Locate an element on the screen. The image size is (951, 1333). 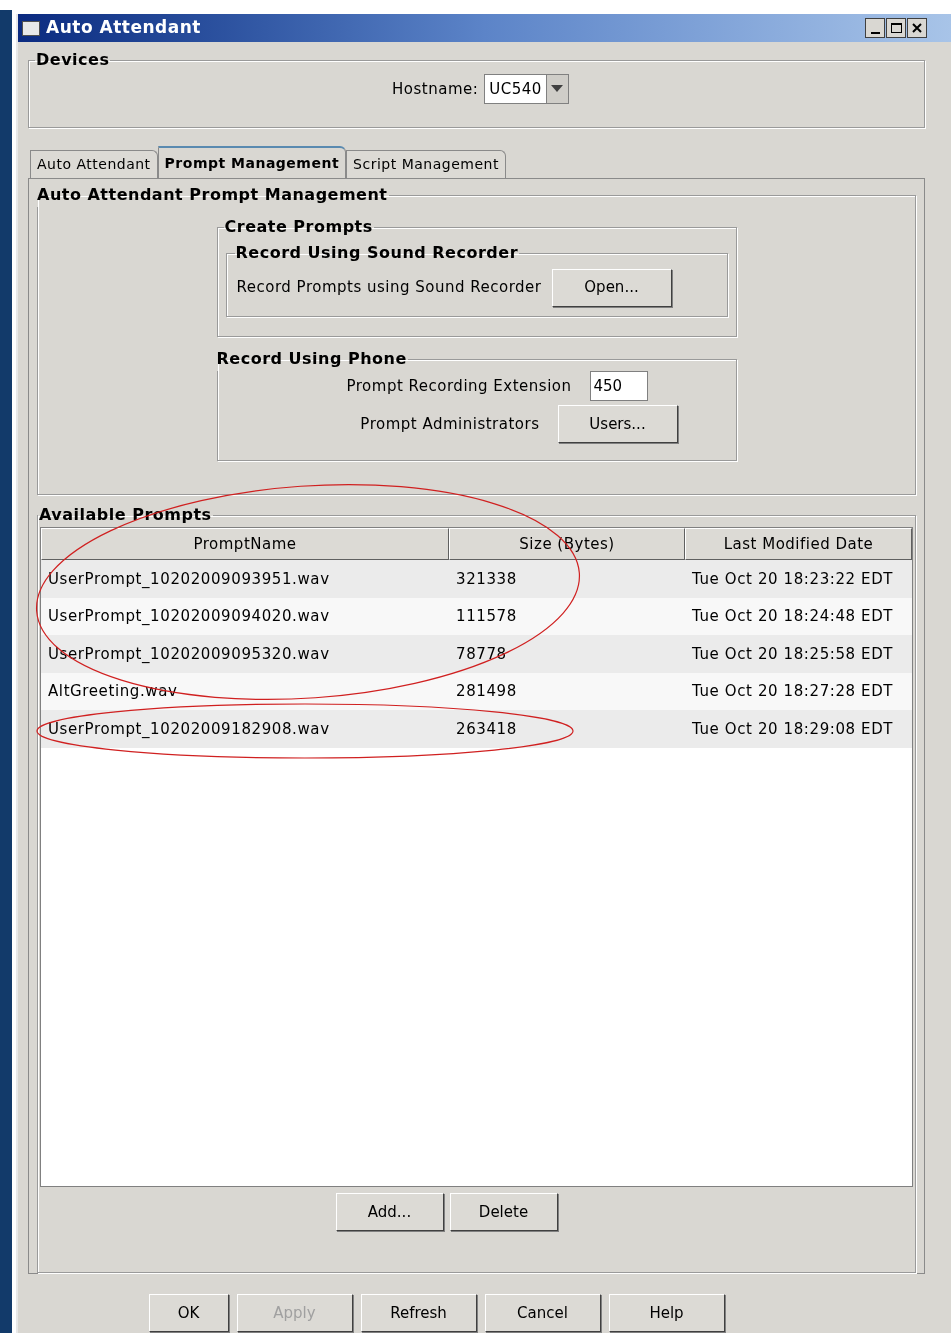
group-title: Record Using Sound Recorder is located at coordinates (377, 253).